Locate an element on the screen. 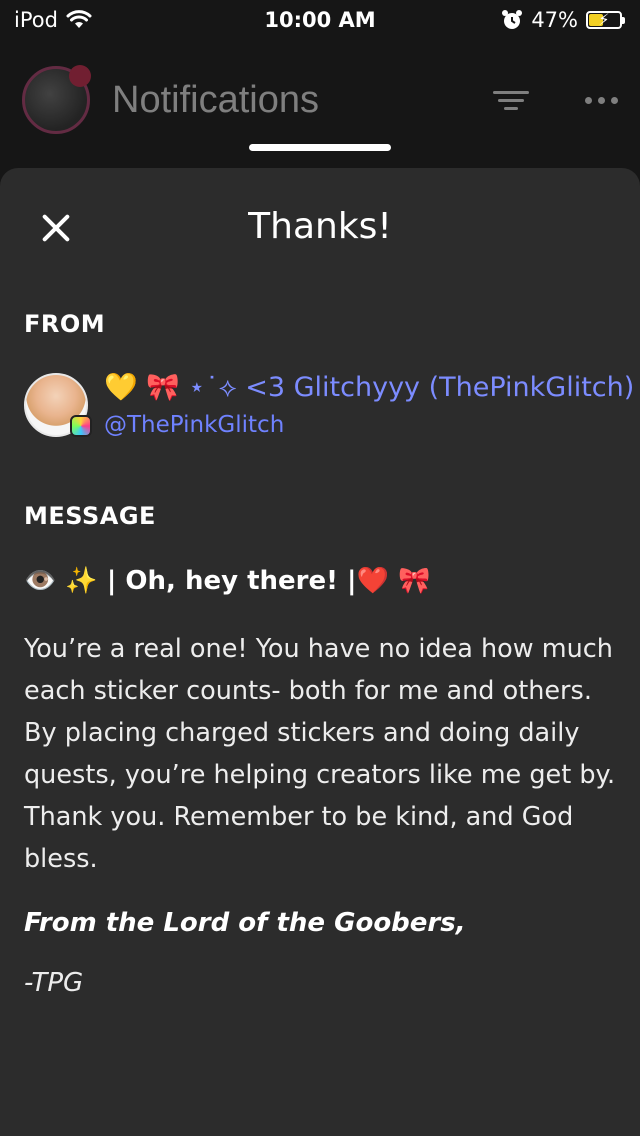 Image resolution: width=640 pixels, height=1136 pixels. sheet-header: Thanks! is located at coordinates (320, 226).